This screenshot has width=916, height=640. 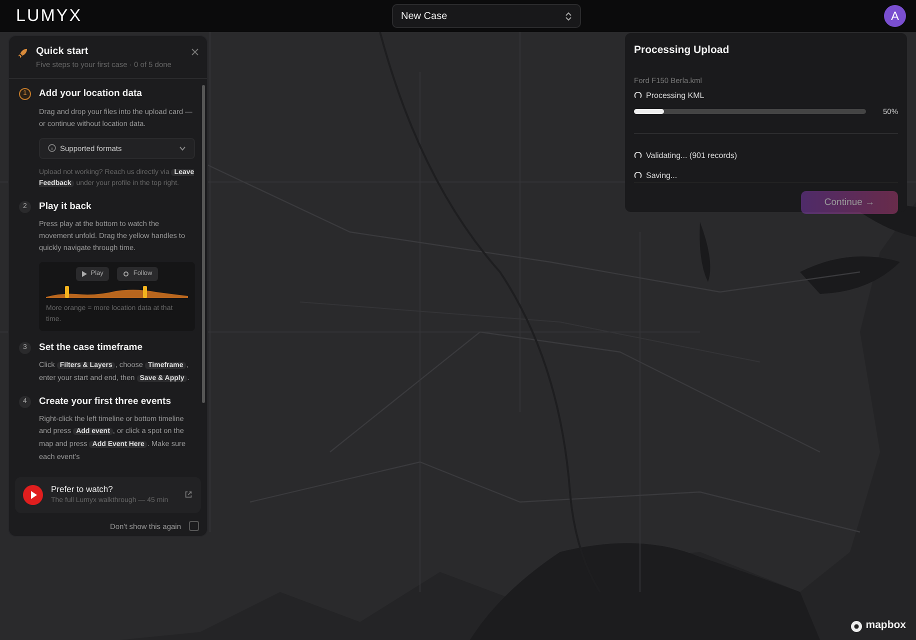 I want to click on stage-label: Processing KML, so click(x=675, y=96).